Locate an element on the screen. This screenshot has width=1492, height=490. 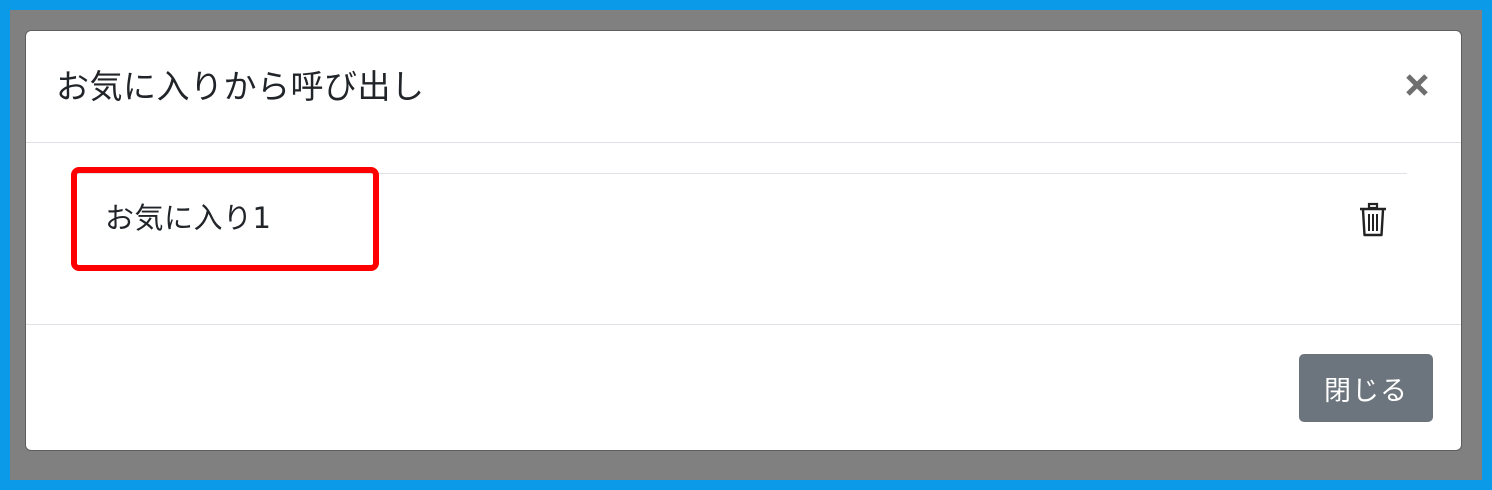
favorite-item-link: お気に入り1 is located at coordinates (188, 218).